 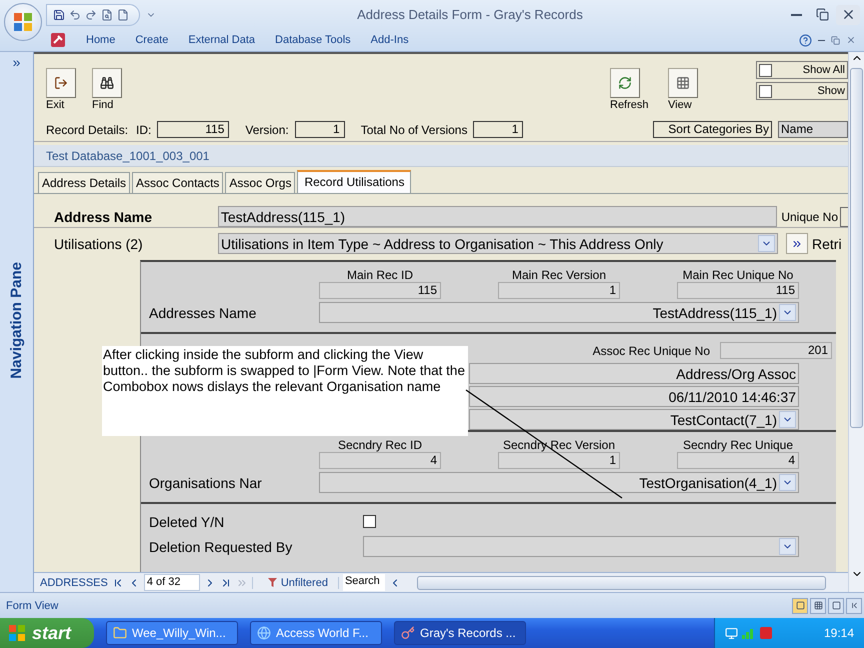 What do you see at coordinates (178, 182) in the screenshot?
I see `form-tab: Assoc Contacts` at bounding box center [178, 182].